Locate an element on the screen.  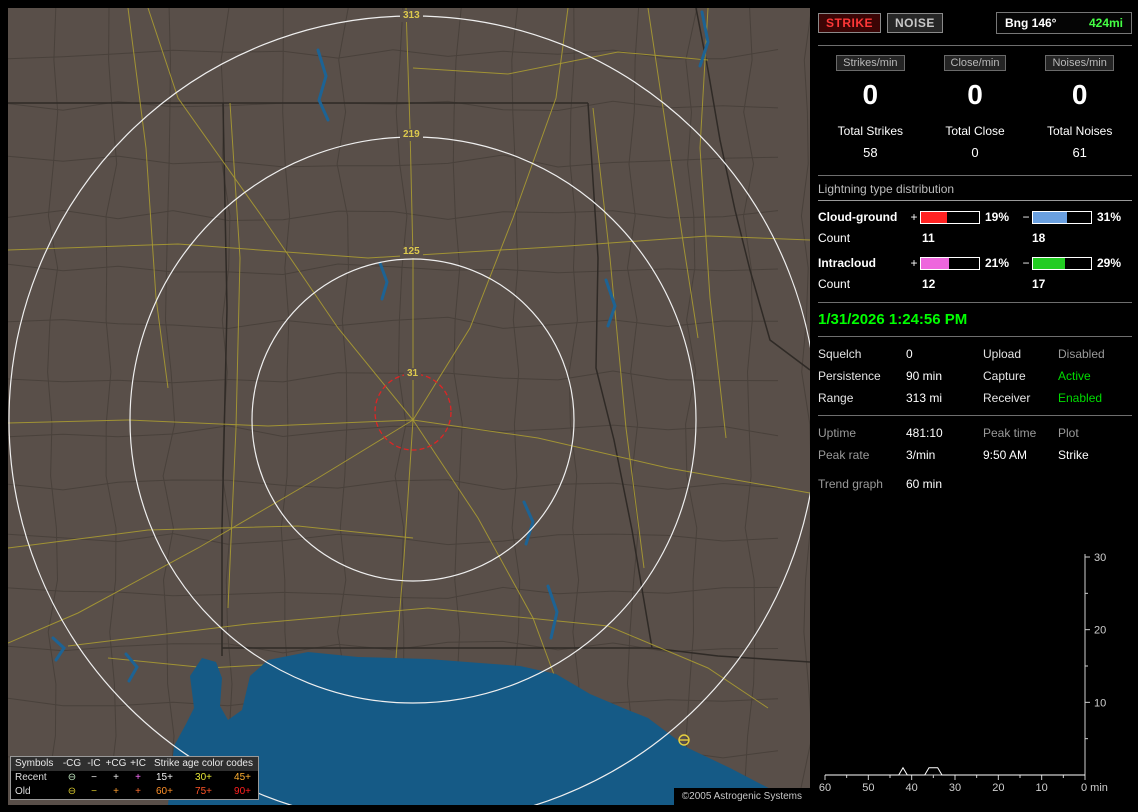
svg-text: 60 is located at coordinates (825, 788).